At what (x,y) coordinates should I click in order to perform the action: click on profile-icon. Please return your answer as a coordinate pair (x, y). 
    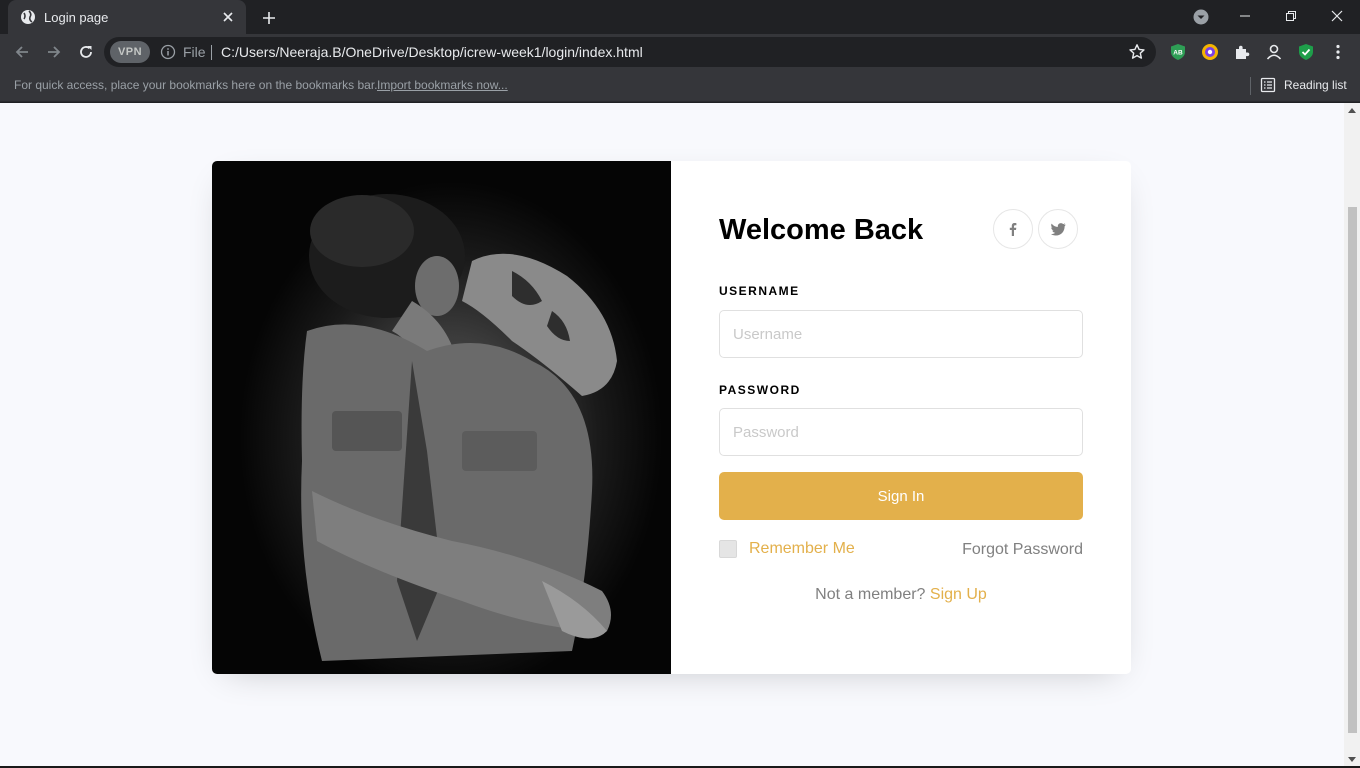
    Looking at the image, I should click on (1274, 52).